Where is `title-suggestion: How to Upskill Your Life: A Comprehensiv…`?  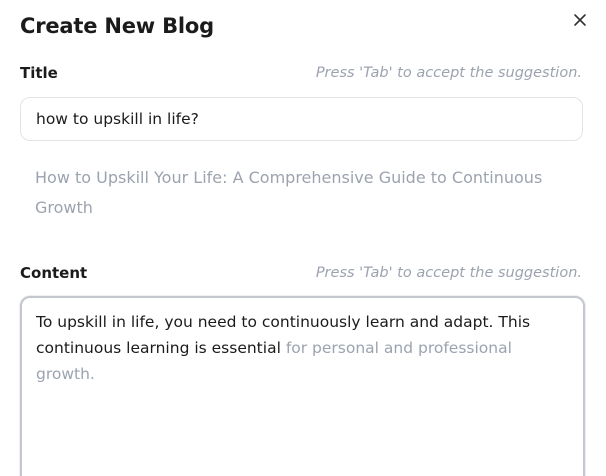 title-suggestion: How to Upskill Your Life: A Comprehensiv… is located at coordinates (305, 193).